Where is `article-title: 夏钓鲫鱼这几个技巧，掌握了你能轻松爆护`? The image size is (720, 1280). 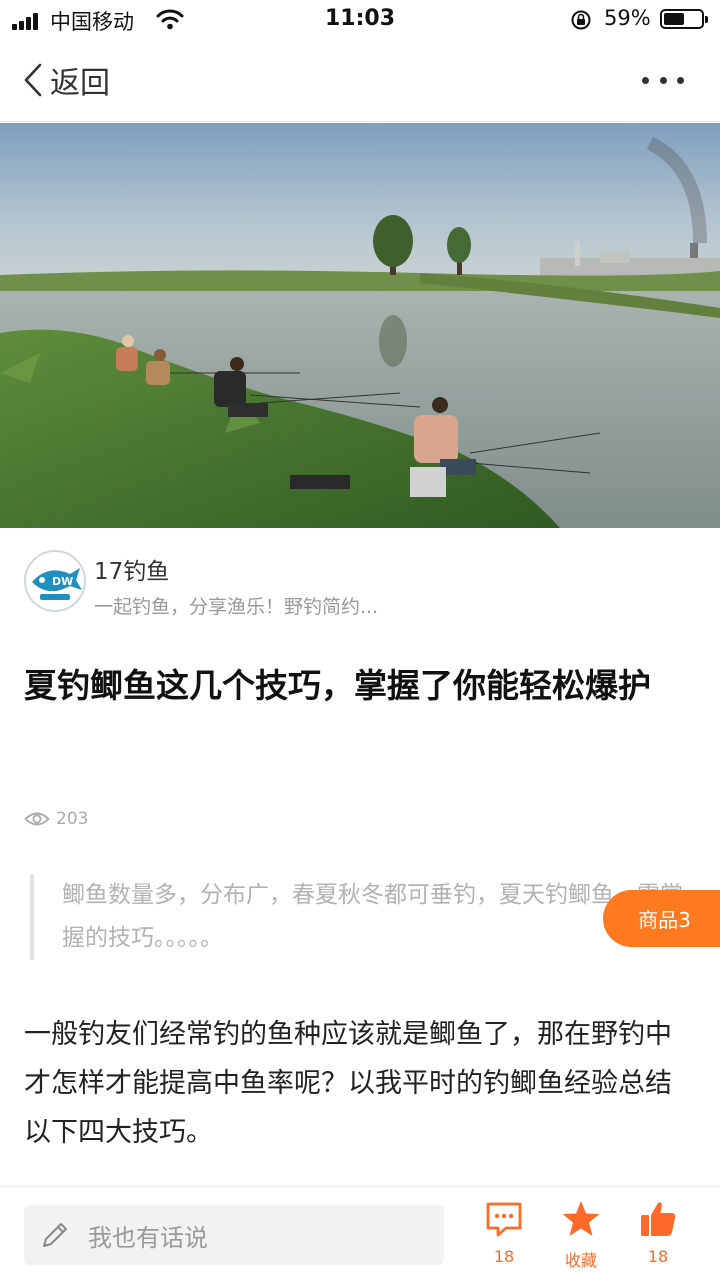
article-title: 夏钓鲫鱼这几个技巧，掌握了你能轻松爆护 is located at coordinates (337, 685).